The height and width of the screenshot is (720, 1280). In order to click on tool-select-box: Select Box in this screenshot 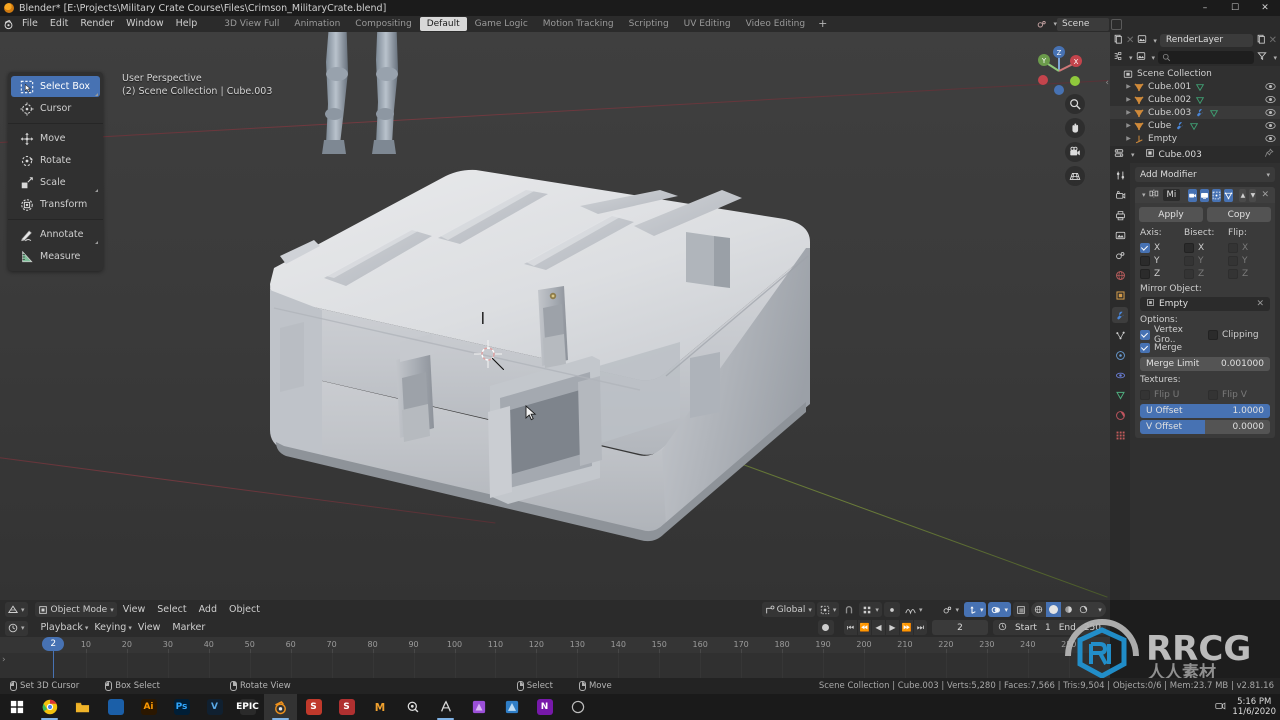, I will do `click(55, 86)`.